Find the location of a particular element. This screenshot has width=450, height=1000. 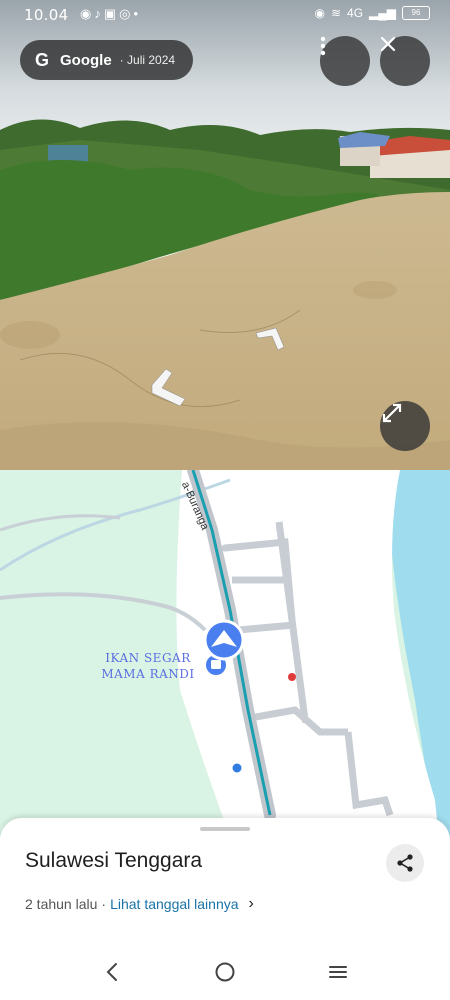

close-button is located at coordinates (405, 61).